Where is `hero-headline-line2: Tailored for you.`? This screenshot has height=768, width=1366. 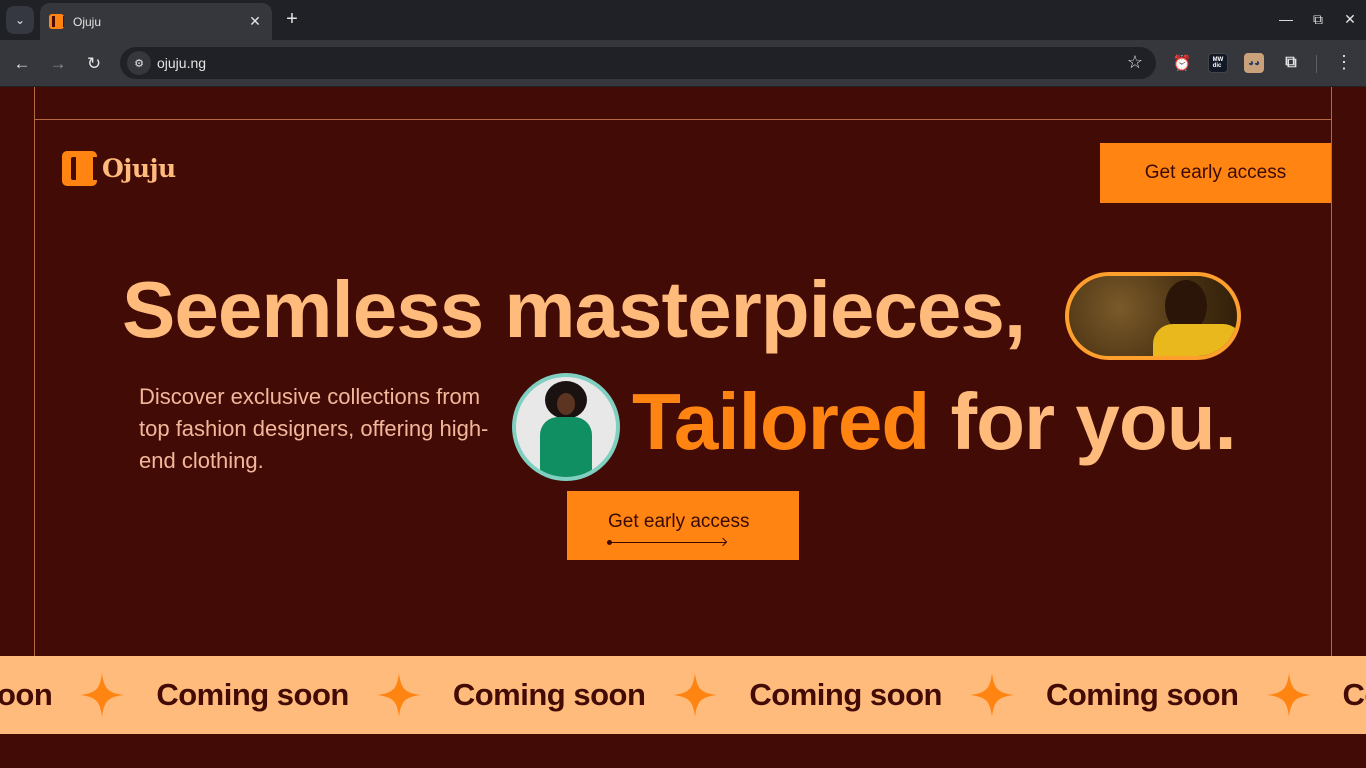 hero-headline-line2: Tailored for you. is located at coordinates (934, 422).